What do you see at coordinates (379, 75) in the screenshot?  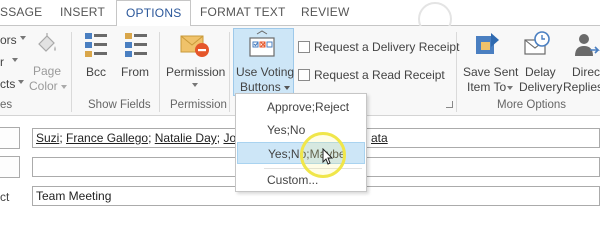 I see `read-receipt-label: Request a Read Receipt` at bounding box center [379, 75].